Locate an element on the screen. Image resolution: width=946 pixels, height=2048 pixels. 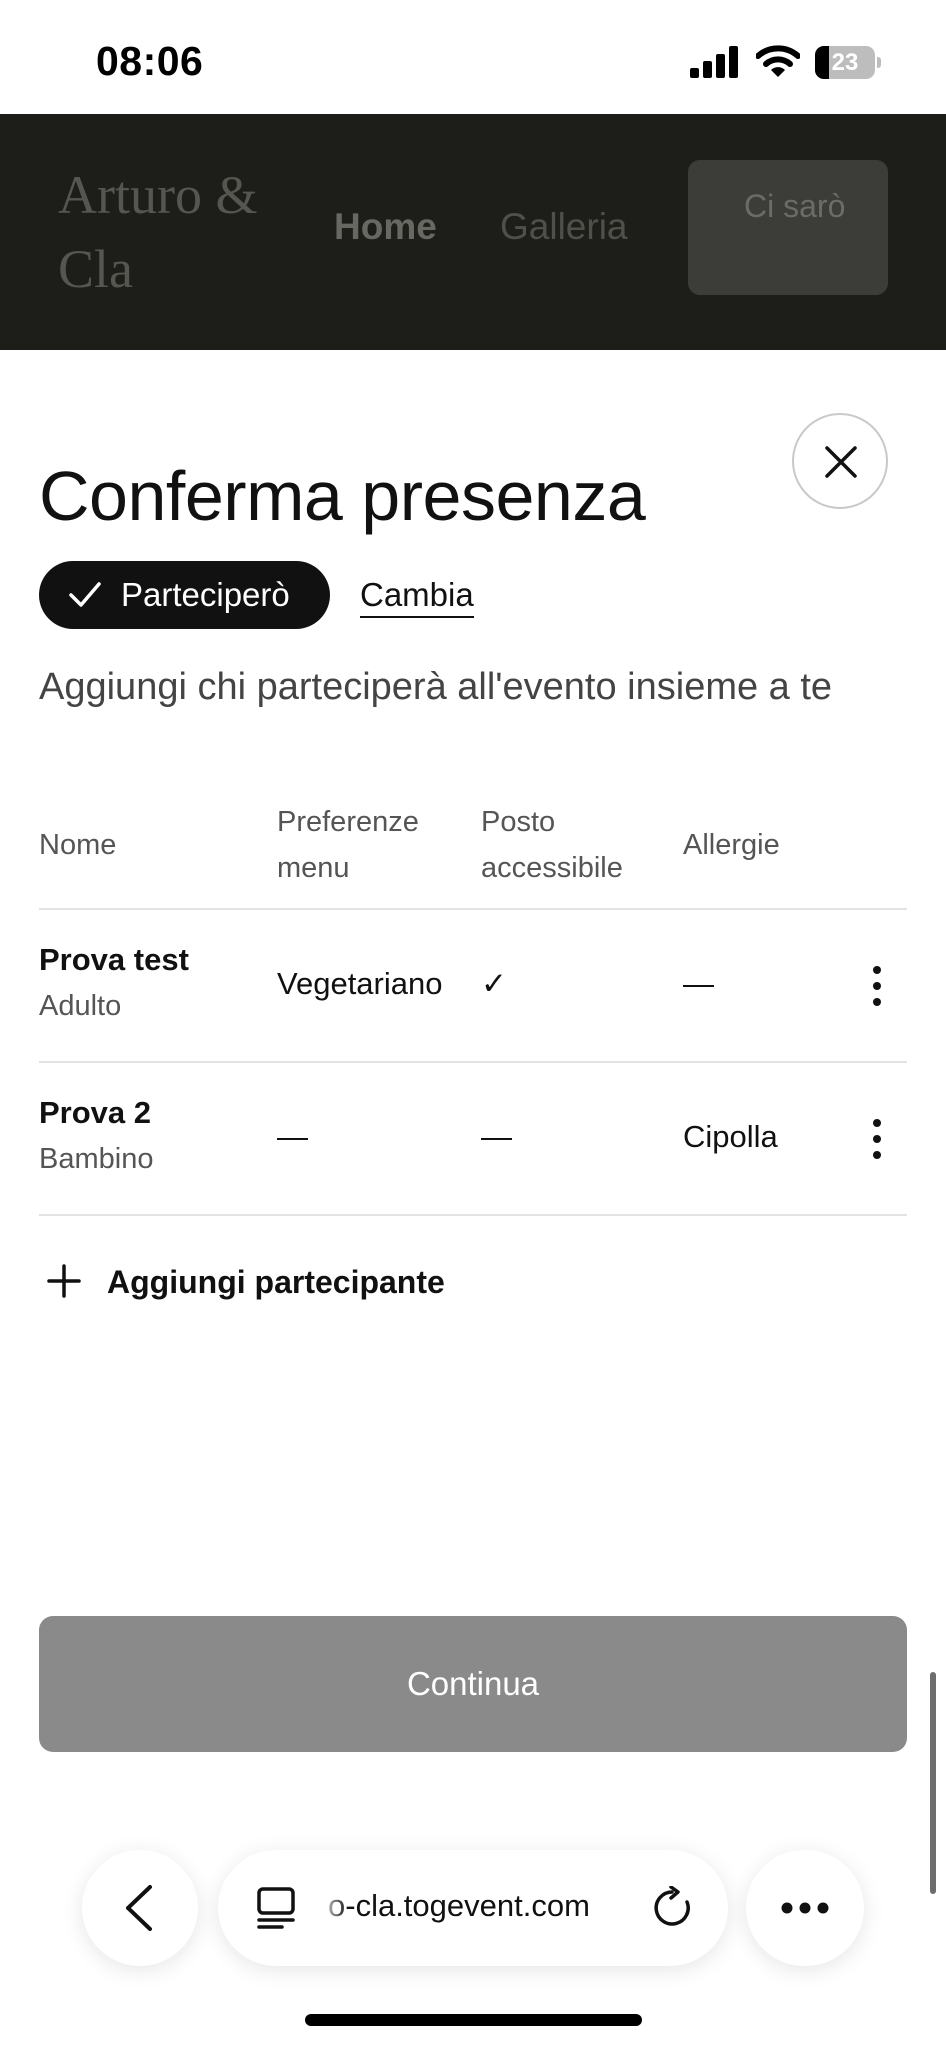
sheet-title: Conferma presenza is located at coordinates (342, 496).